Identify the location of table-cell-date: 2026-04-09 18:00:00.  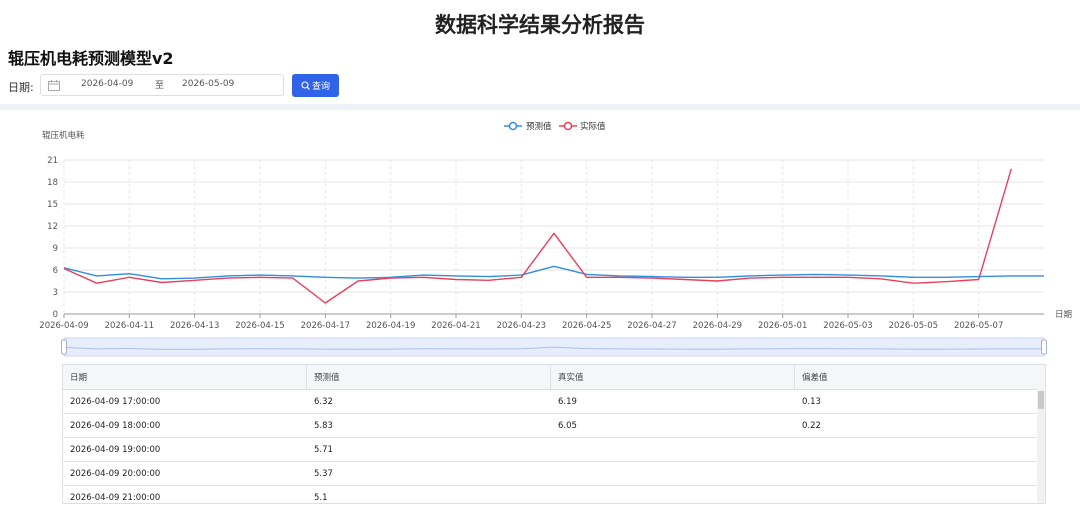
(115, 425).